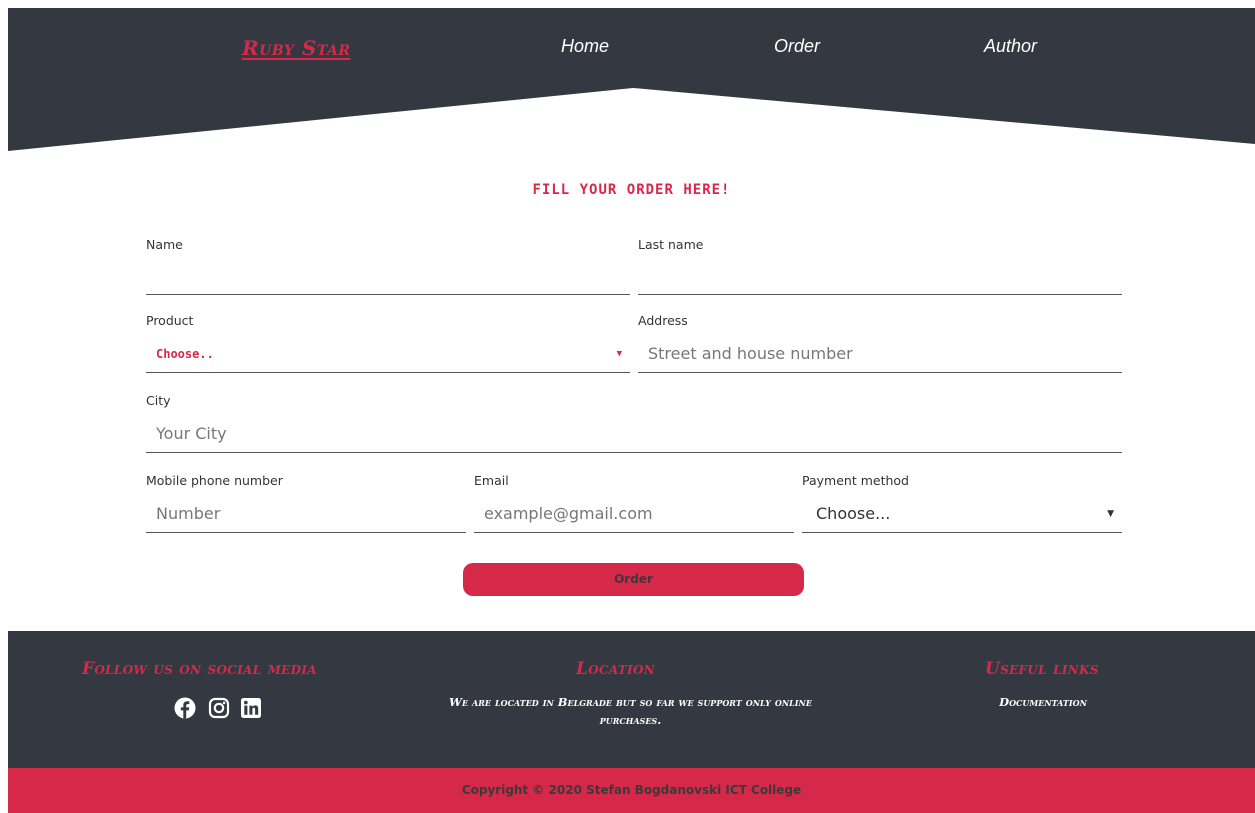 This screenshot has height=813, width=1255. I want to click on email-input: example@gmail.com, so click(634, 515).